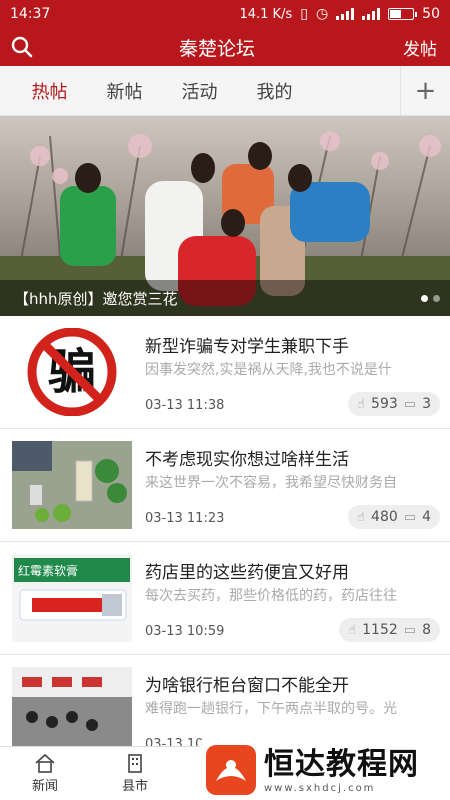  I want to click on post-summary: 难得跑一趟银行，下午两点半取的号。光, so click(271, 709).